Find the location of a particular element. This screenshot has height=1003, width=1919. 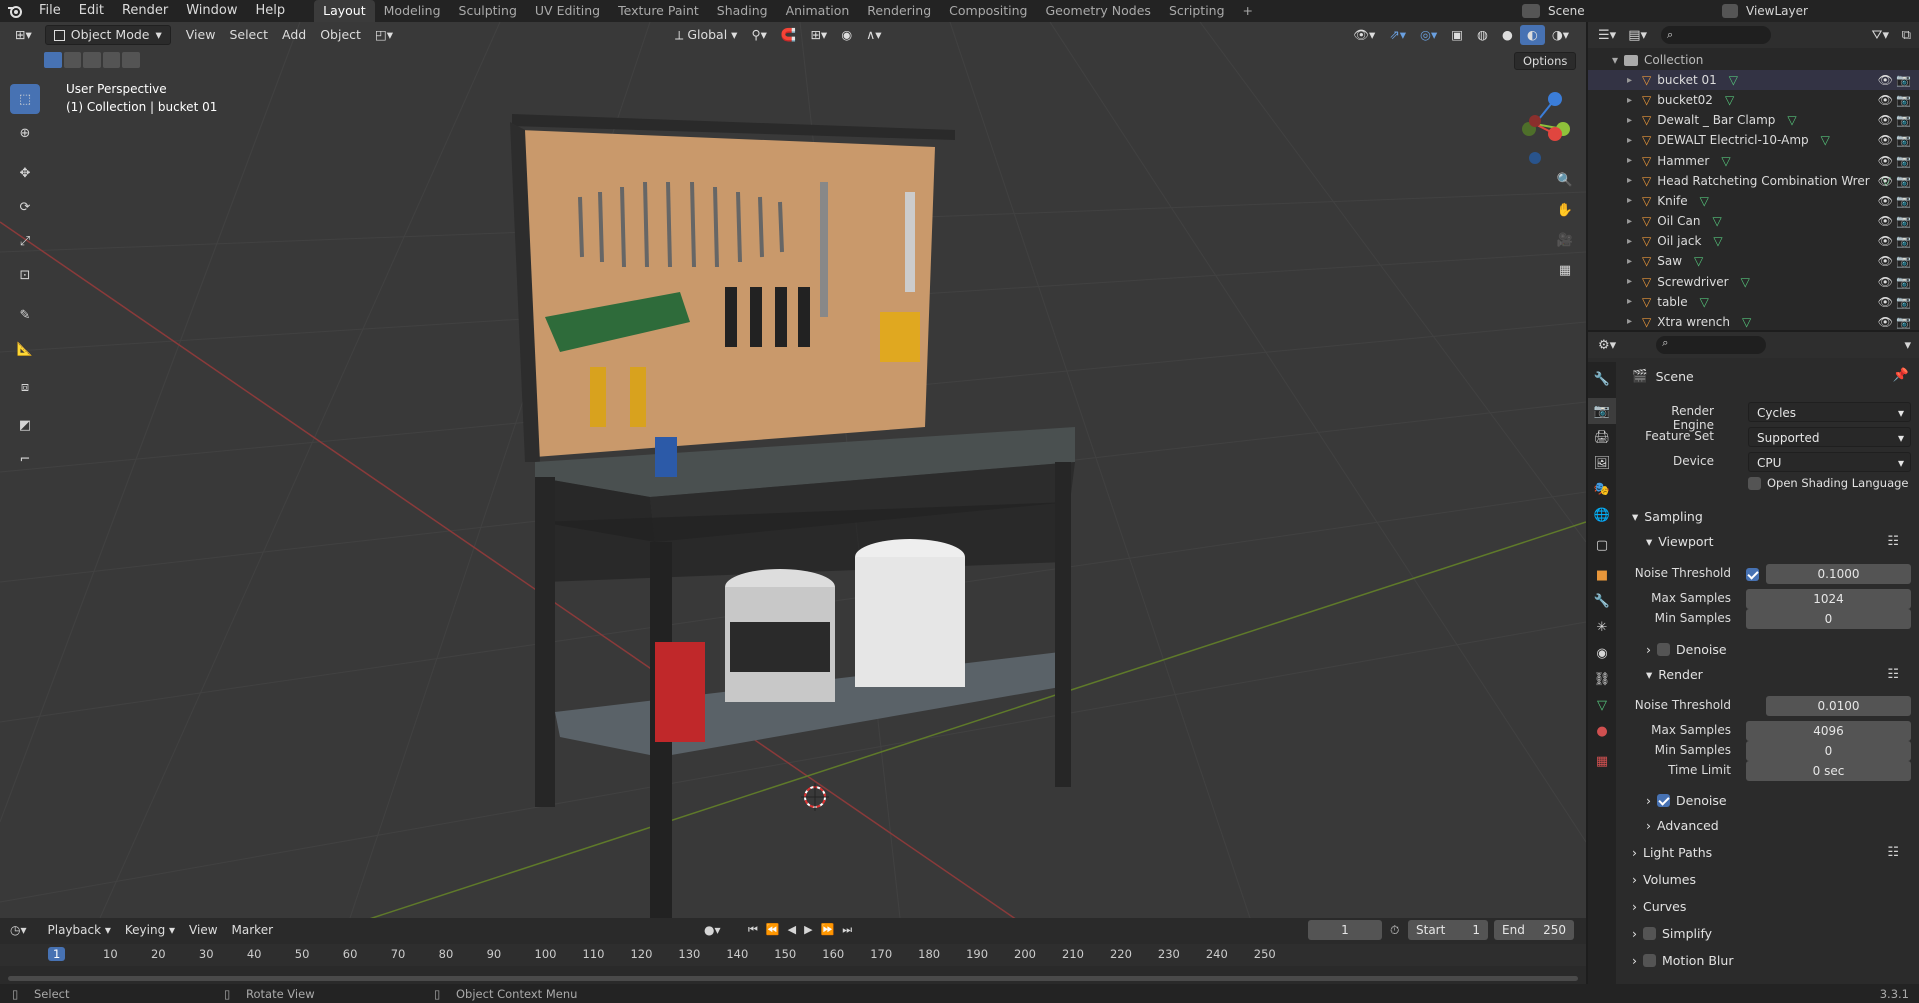

display-mode-icon: ▤▾ is located at coordinates (1637, 35).